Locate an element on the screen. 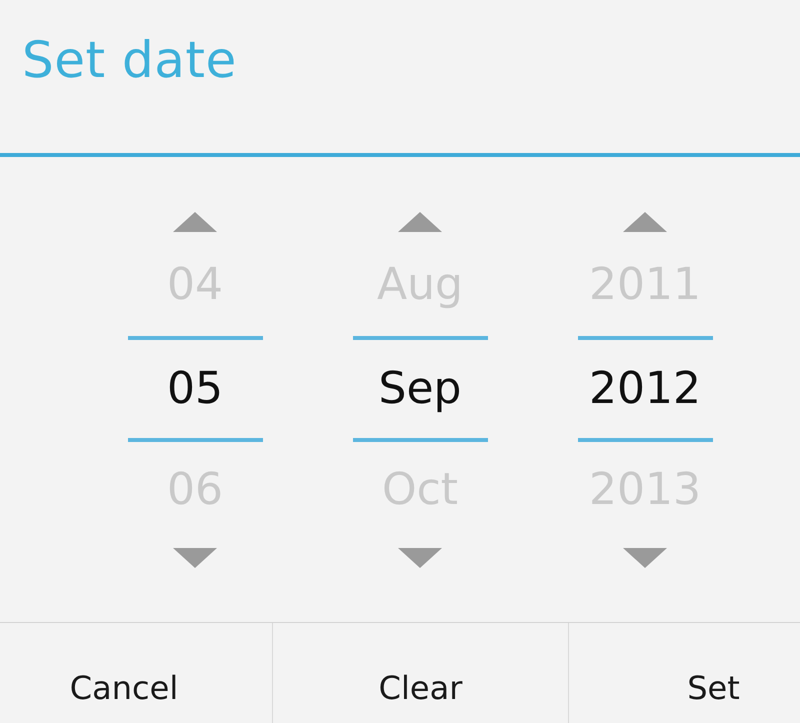 The image size is (800, 723). selected-value: Sep is located at coordinates (420, 389).